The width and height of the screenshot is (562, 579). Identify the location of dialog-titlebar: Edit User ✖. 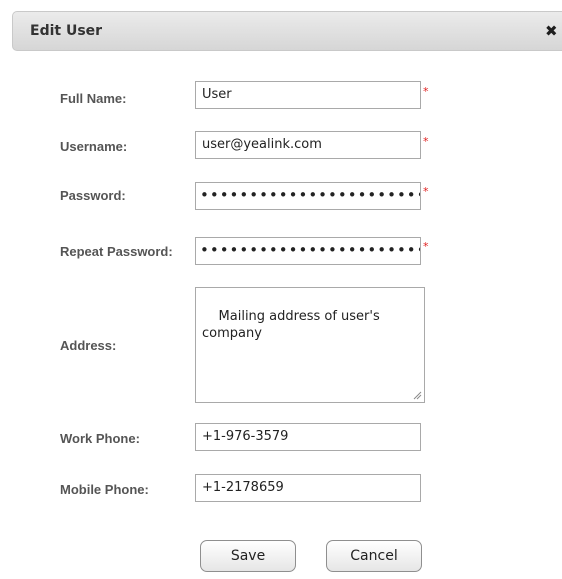
(287, 31).